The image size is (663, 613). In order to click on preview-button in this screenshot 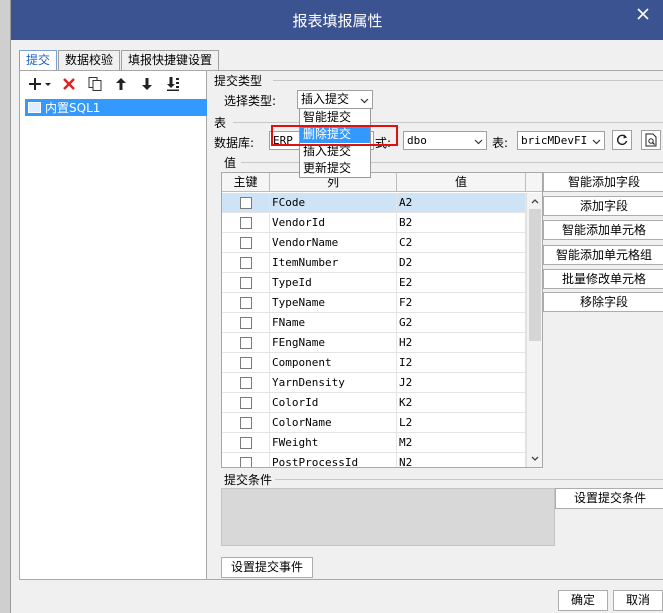, I will do `click(651, 140)`.